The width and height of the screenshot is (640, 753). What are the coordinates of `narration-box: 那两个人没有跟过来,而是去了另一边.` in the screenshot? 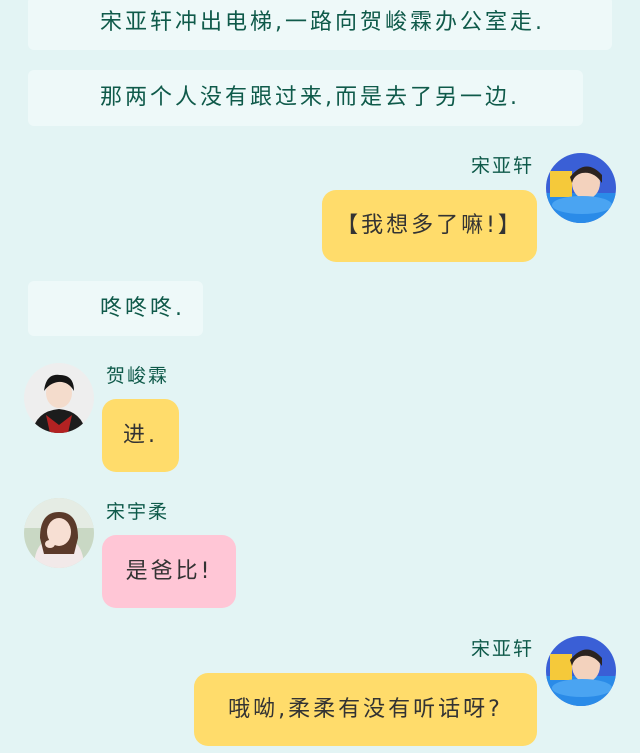 It's located at (305, 98).